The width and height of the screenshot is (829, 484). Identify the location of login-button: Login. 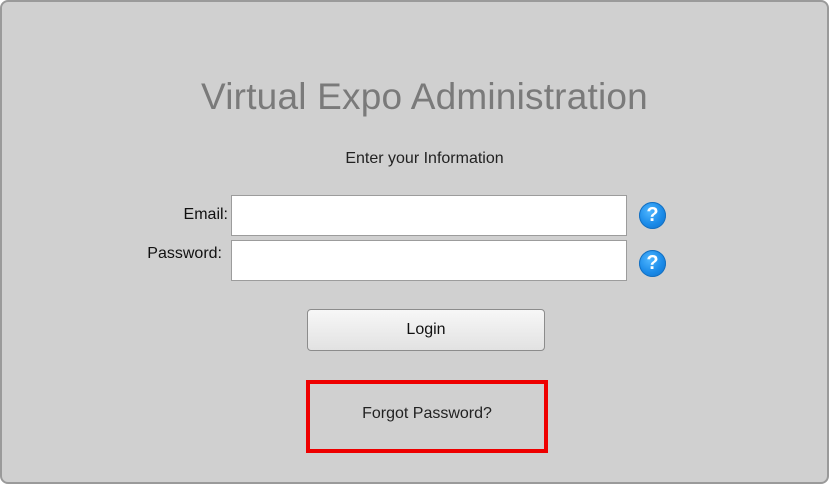
(426, 330).